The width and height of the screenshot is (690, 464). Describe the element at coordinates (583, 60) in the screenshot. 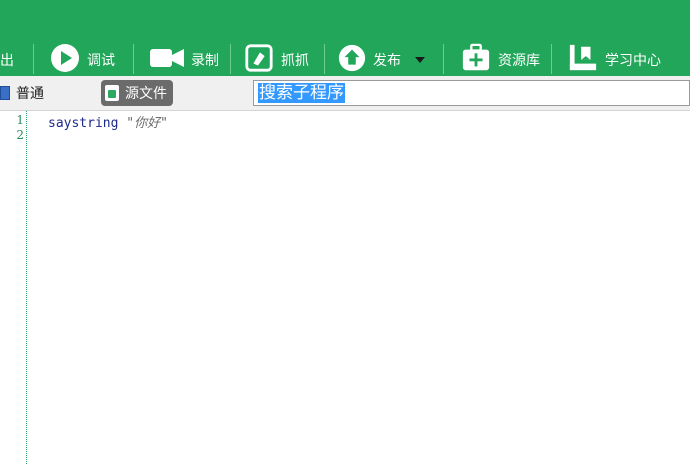

I see `learning-flag-icon` at that location.